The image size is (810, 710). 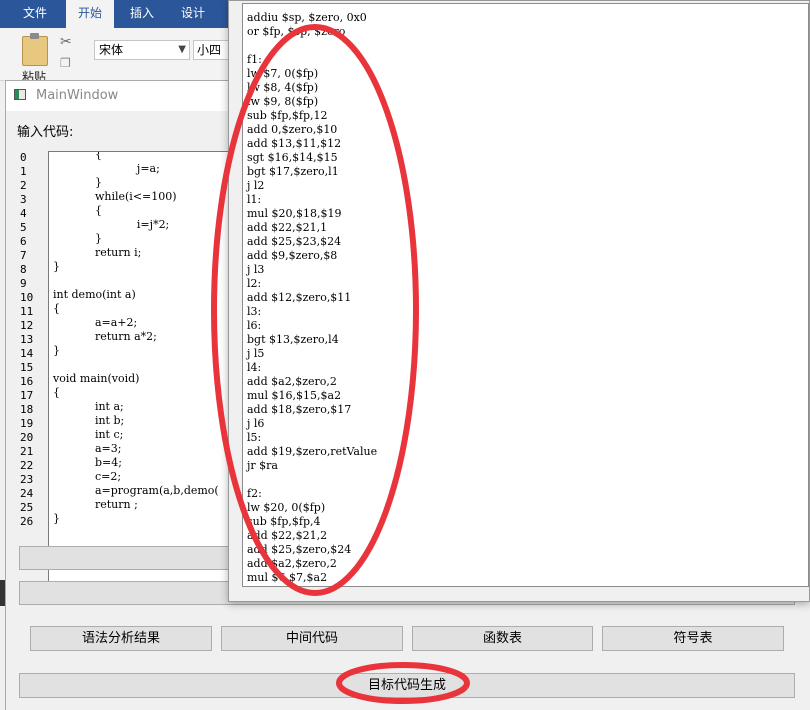 I want to click on code-line: a=3;, so click(x=87, y=448).